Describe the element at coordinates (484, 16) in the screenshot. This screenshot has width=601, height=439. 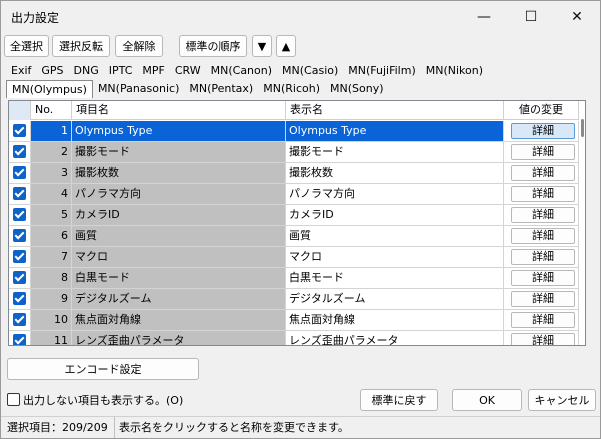
I see `minimize-icon: —` at that location.